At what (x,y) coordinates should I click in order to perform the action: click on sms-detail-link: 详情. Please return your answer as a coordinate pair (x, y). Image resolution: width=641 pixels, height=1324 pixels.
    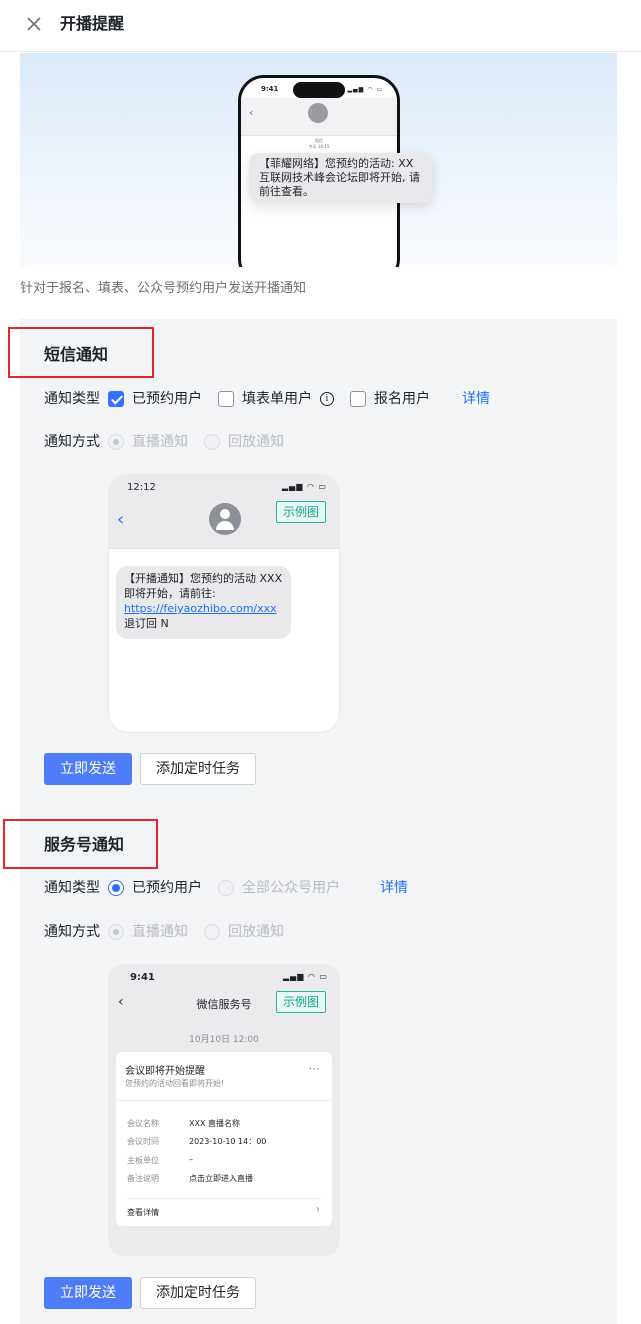
    Looking at the image, I should click on (476, 399).